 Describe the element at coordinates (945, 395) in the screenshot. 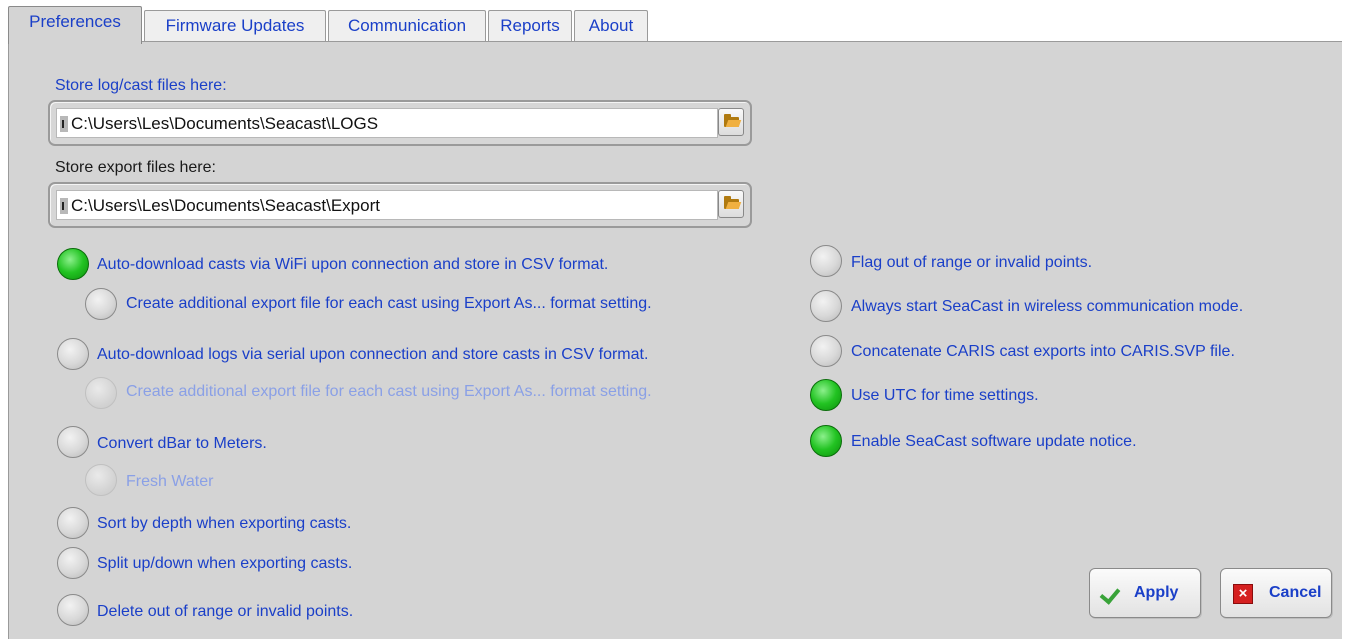

I see `option-label: Use UTC for time settings.` at that location.